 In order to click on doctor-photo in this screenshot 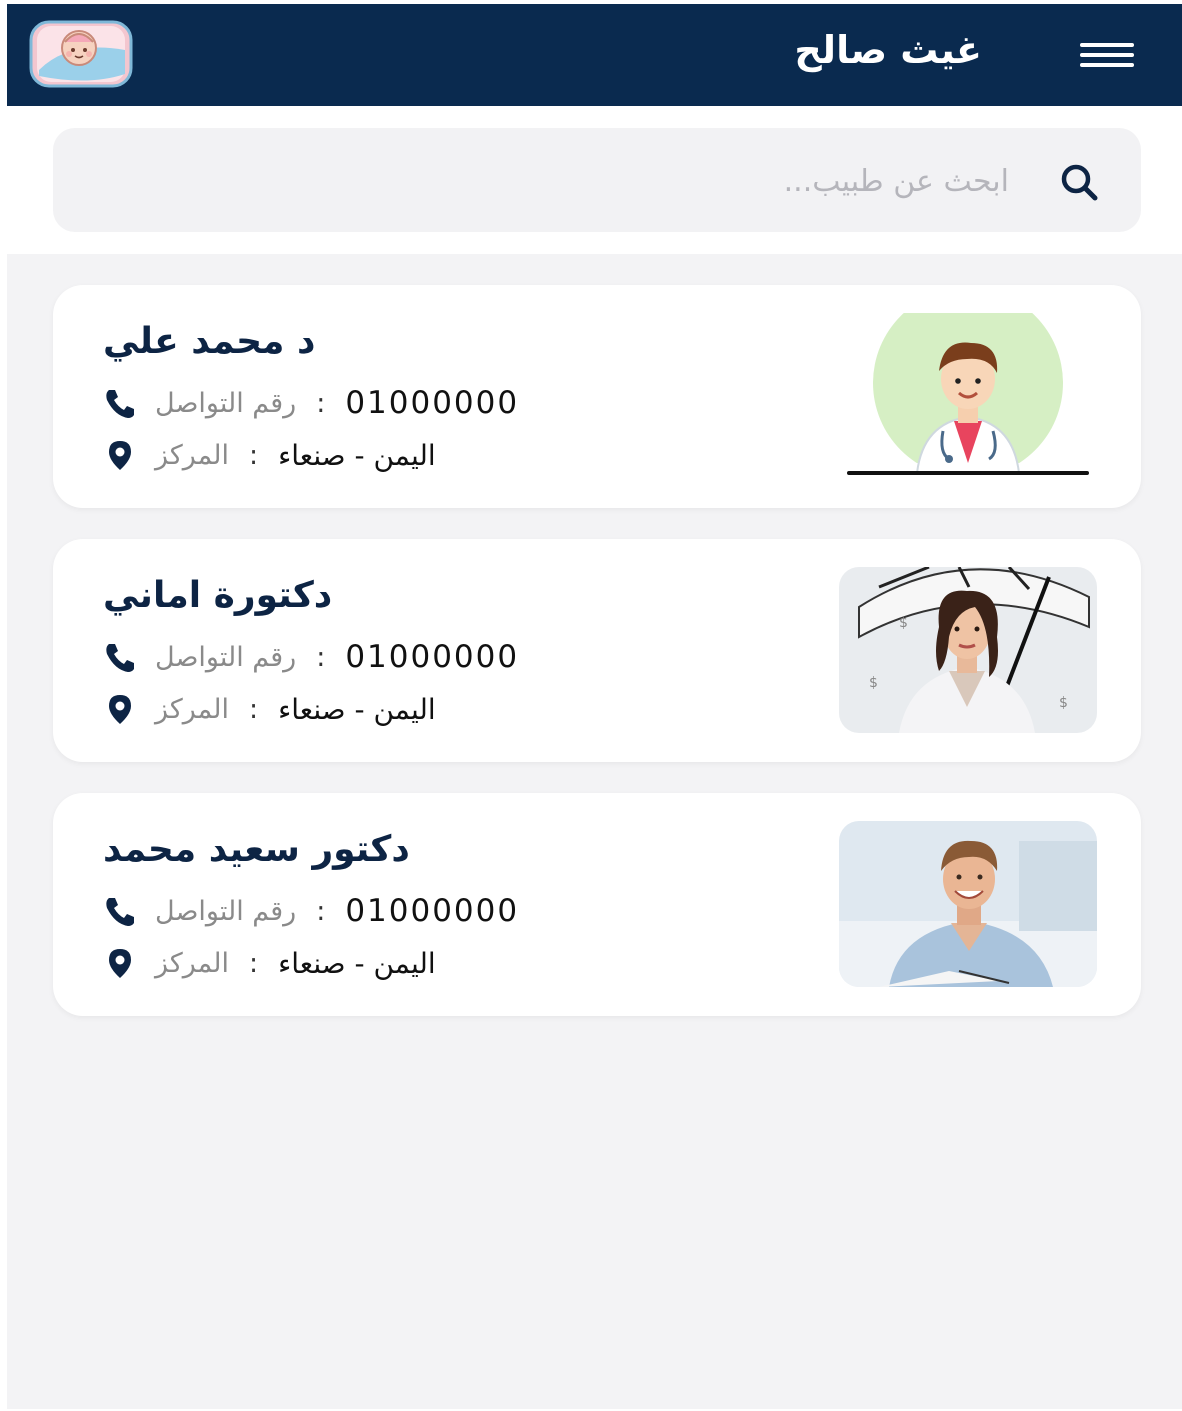, I will do `click(968, 904)`.